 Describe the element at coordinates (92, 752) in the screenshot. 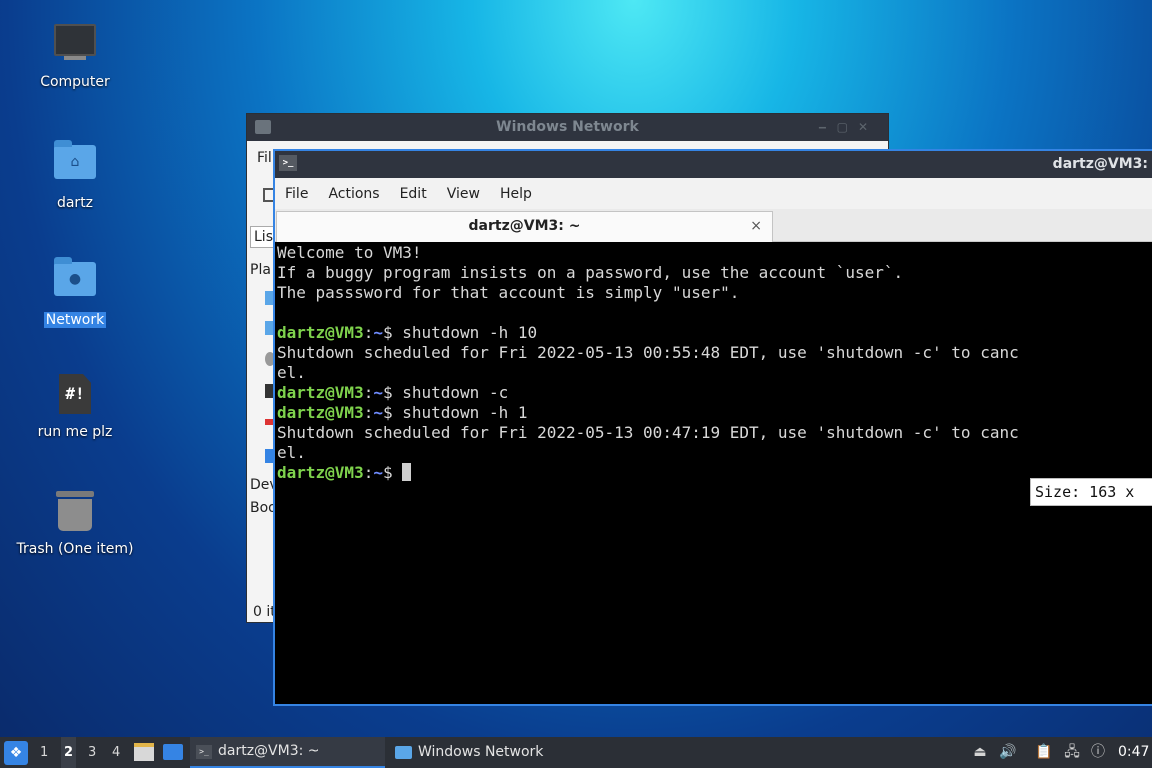

I see `workspace-3: 3` at that location.